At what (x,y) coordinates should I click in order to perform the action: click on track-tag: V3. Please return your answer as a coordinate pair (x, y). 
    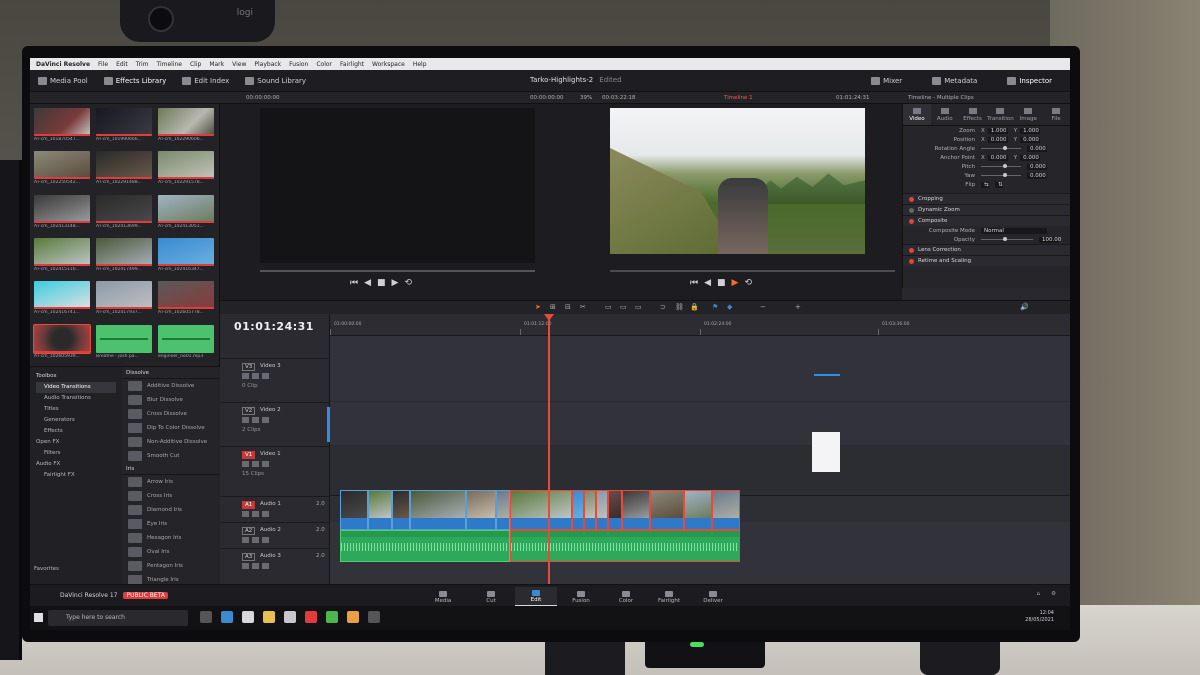
    Looking at the image, I should click on (249, 367).